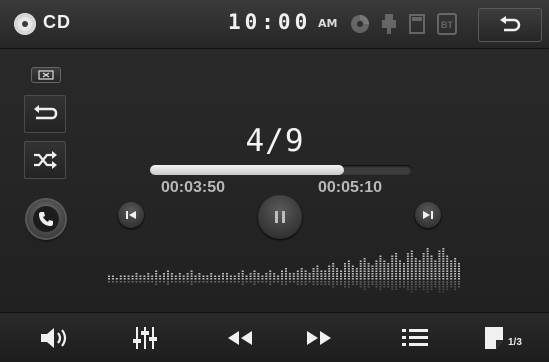  What do you see at coordinates (193, 187) in the screenshot?
I see `elapsed-time: 00:03:50` at bounding box center [193, 187].